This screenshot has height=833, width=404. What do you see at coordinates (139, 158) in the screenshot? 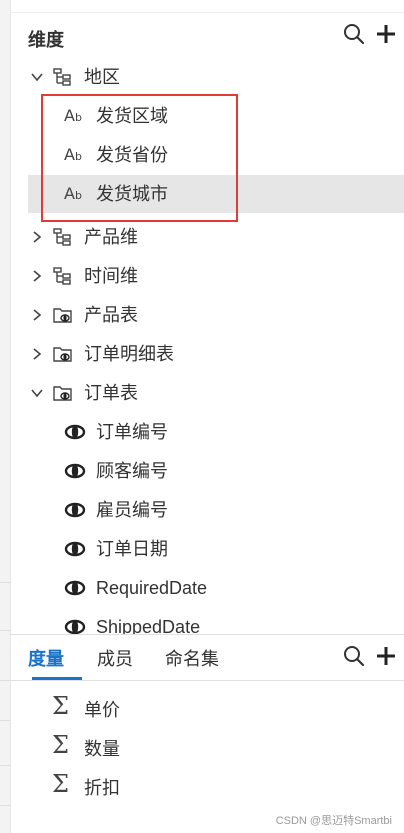
I see `annotation-highlight-box` at bounding box center [139, 158].